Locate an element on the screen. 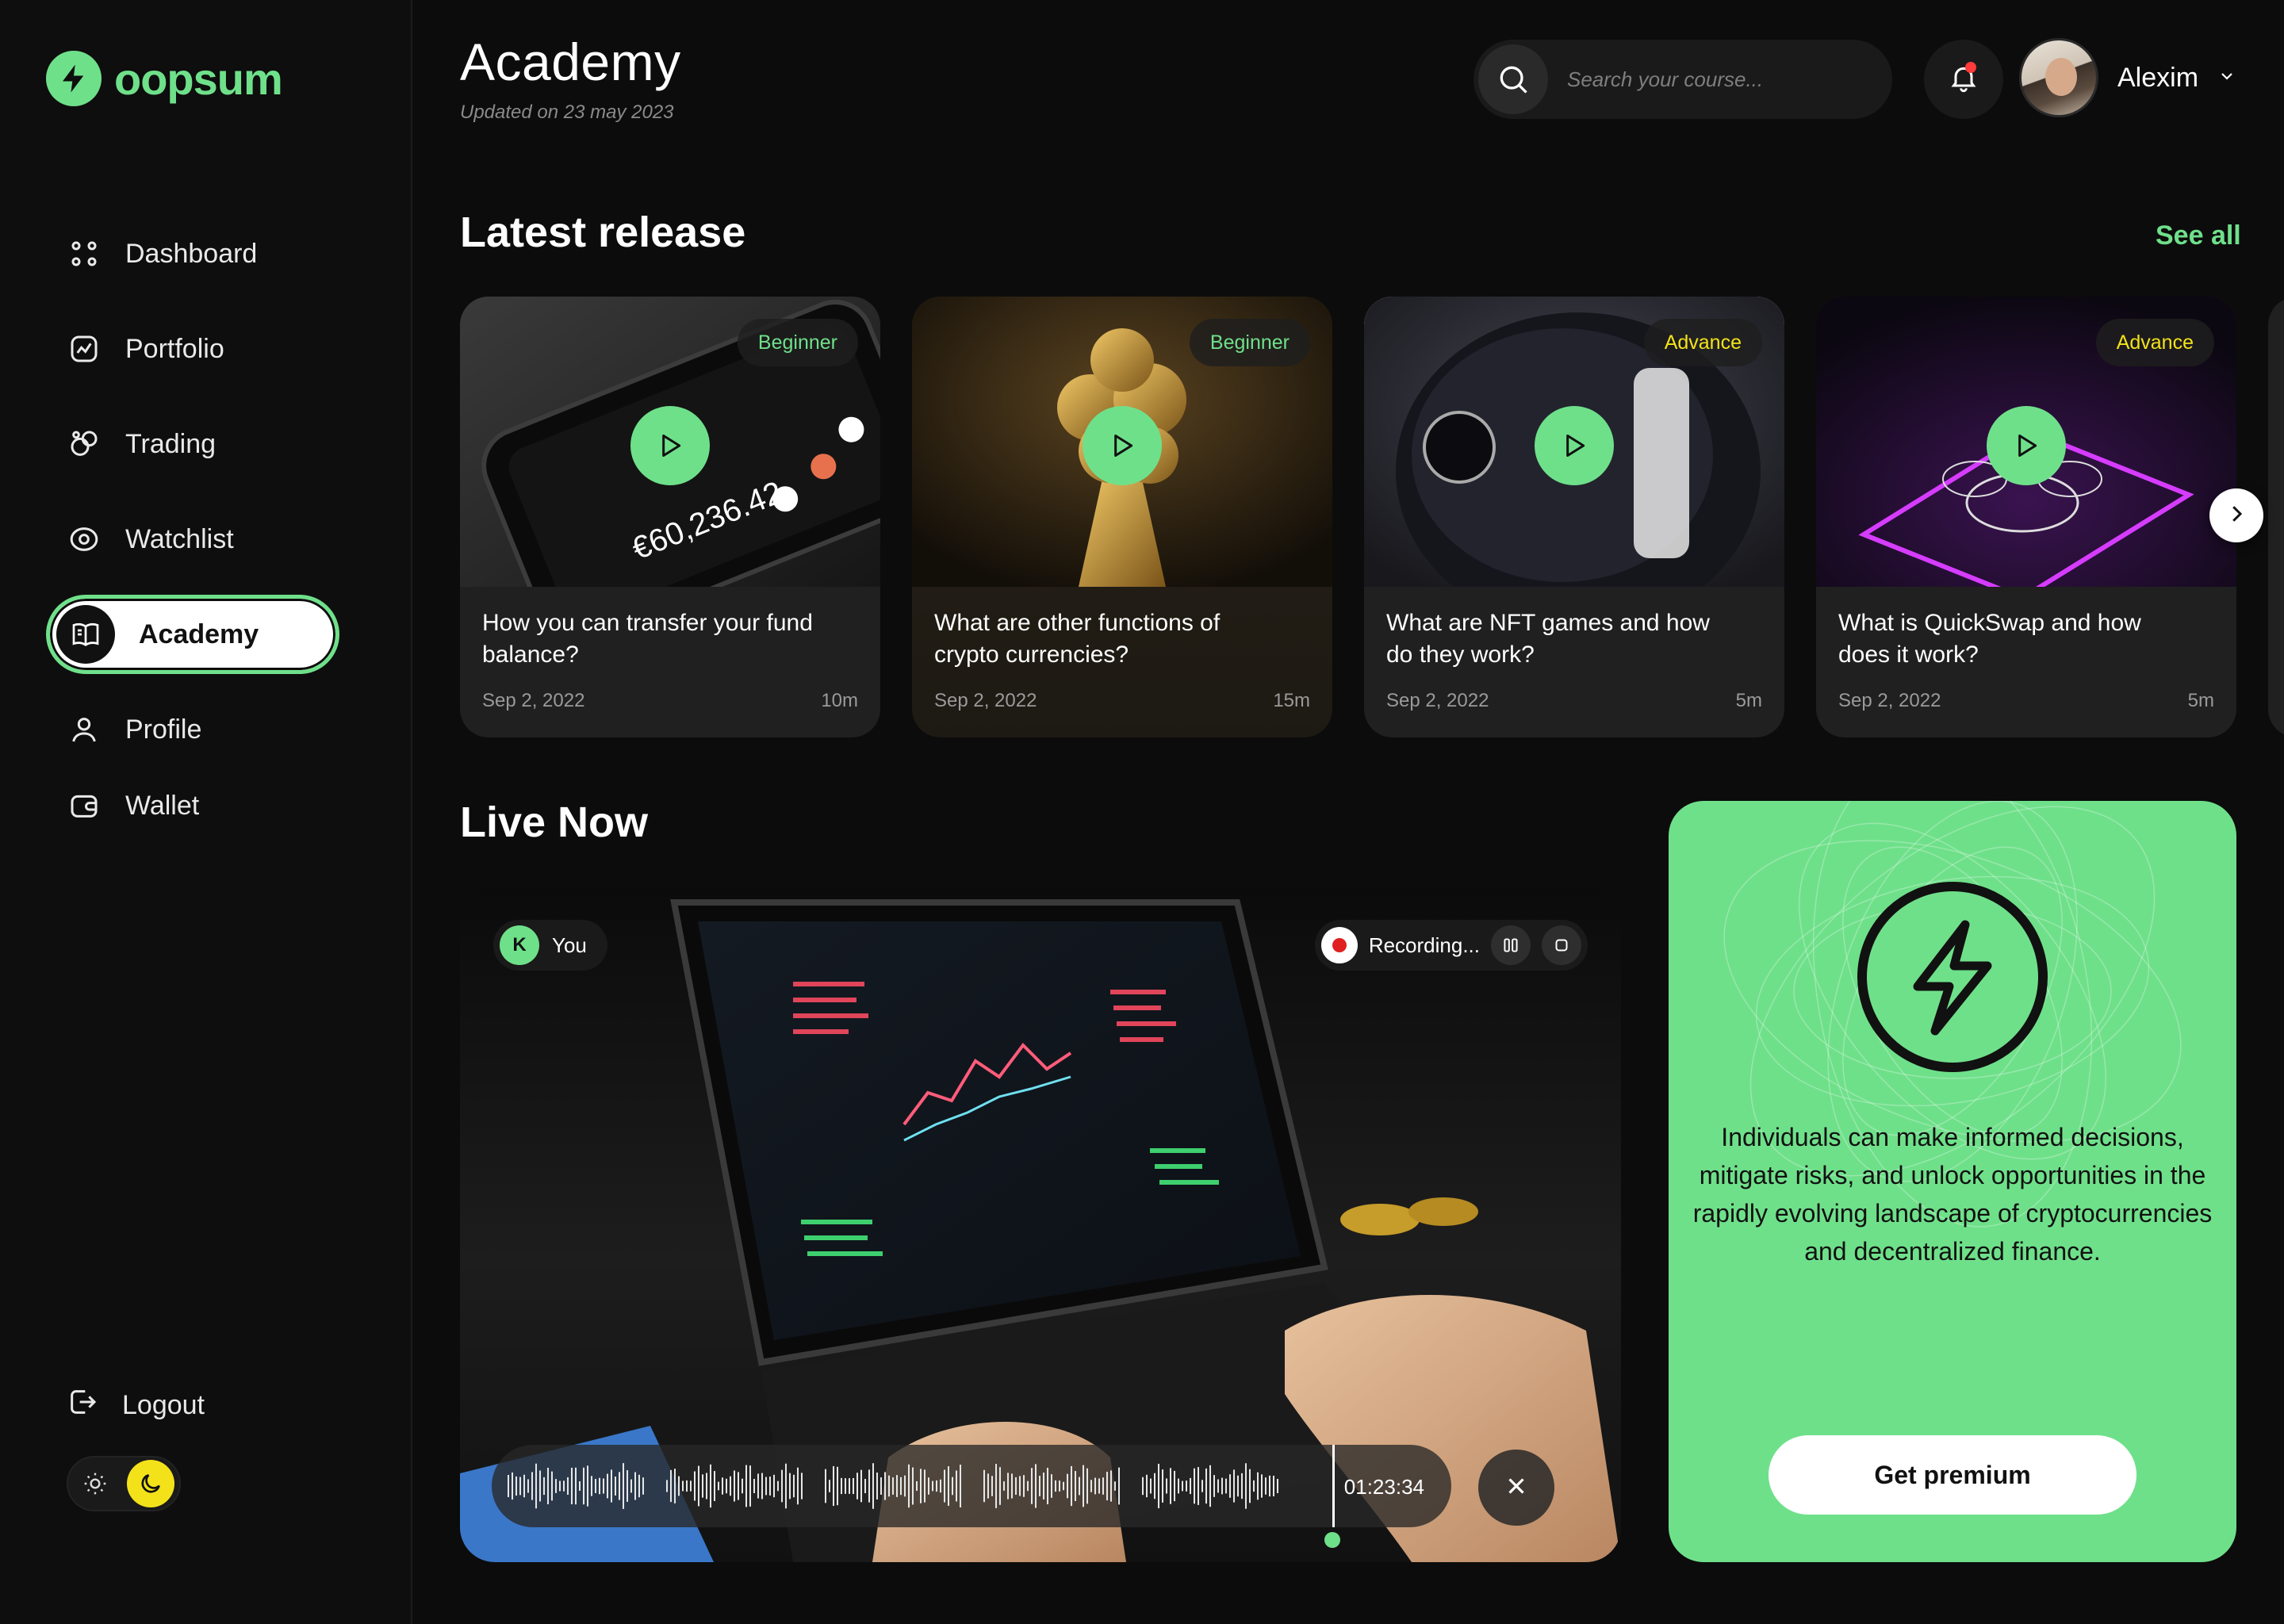 This screenshot has width=2284, height=1624. close-button is located at coordinates (1516, 1488).